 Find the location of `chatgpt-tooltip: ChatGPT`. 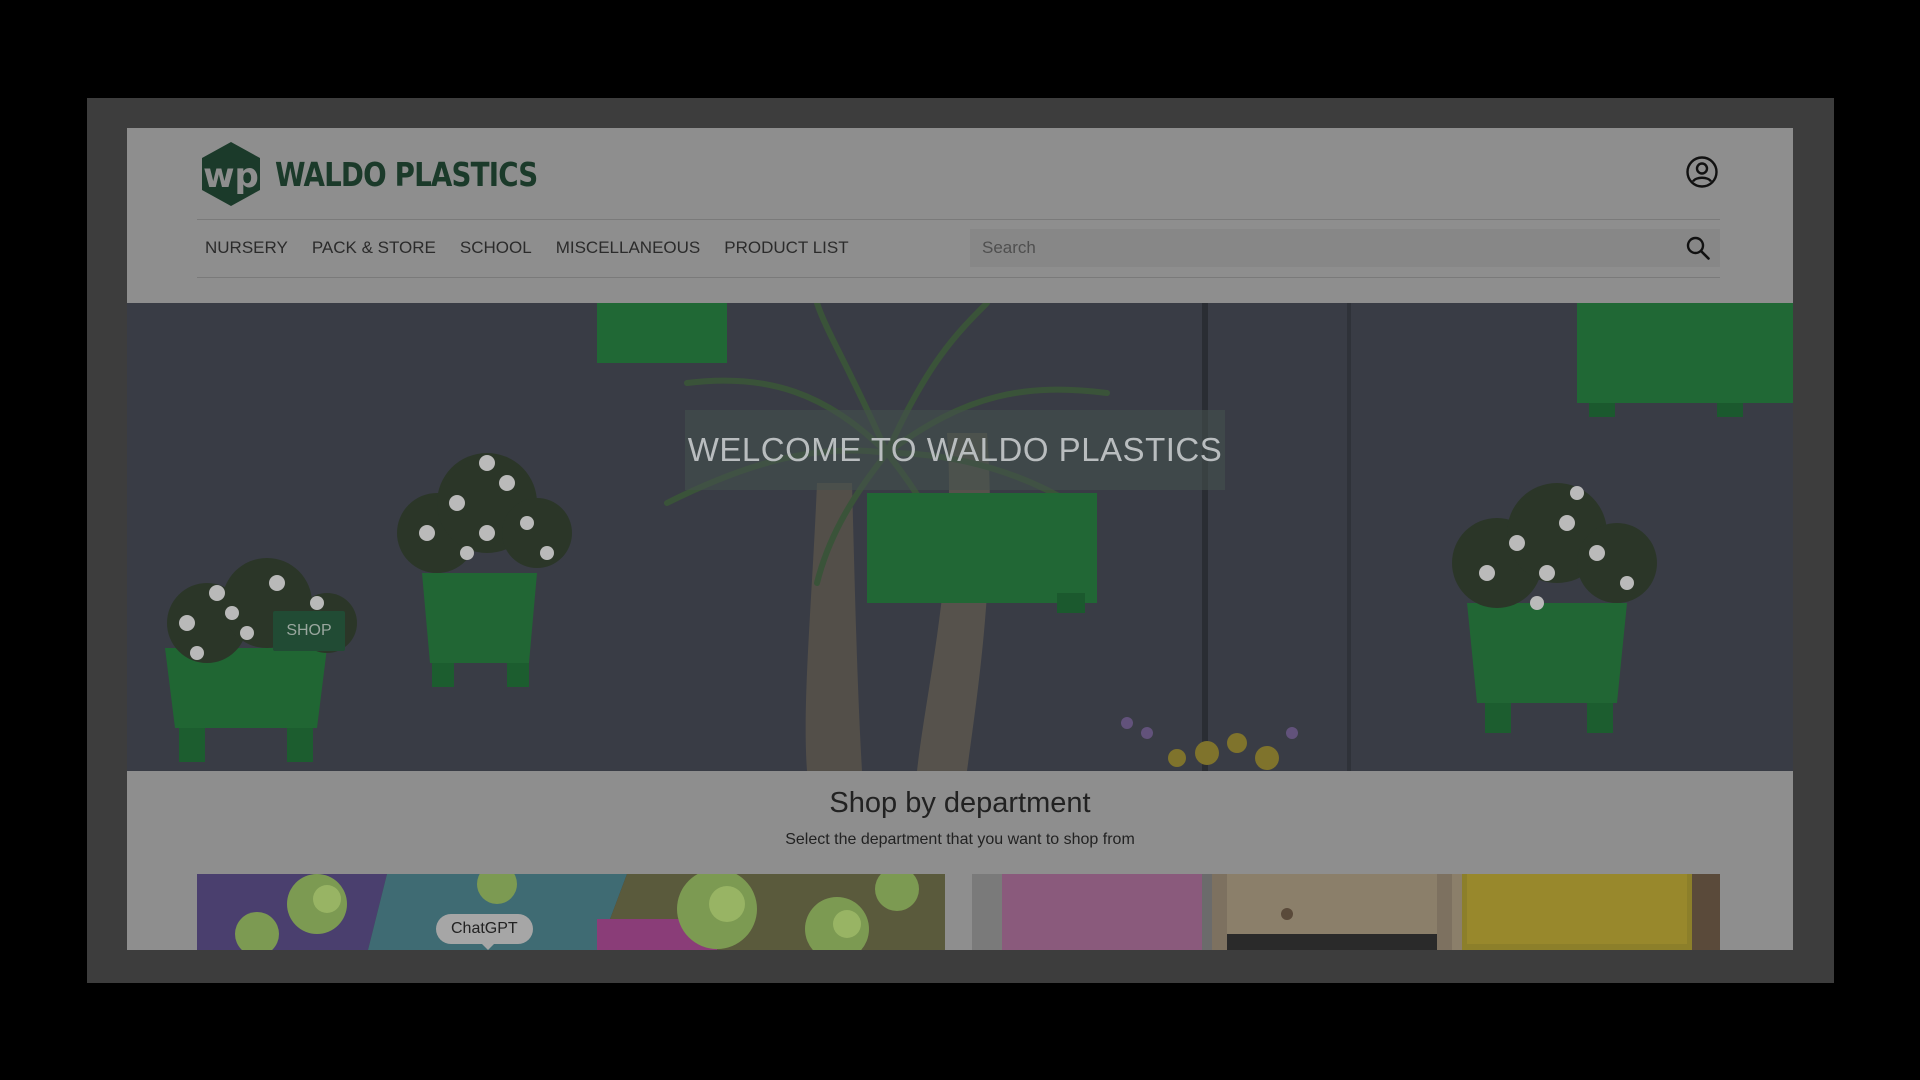

chatgpt-tooltip: ChatGPT is located at coordinates (484, 932).